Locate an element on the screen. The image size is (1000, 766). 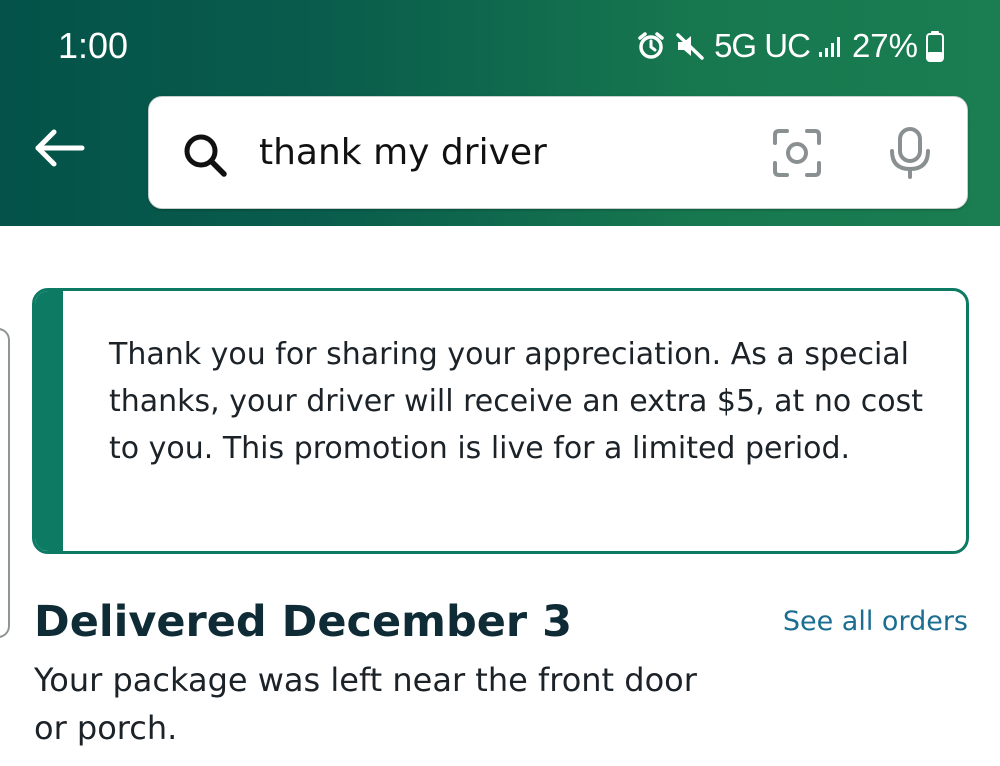
see-all-orders-link: See all orders is located at coordinates (875, 622).